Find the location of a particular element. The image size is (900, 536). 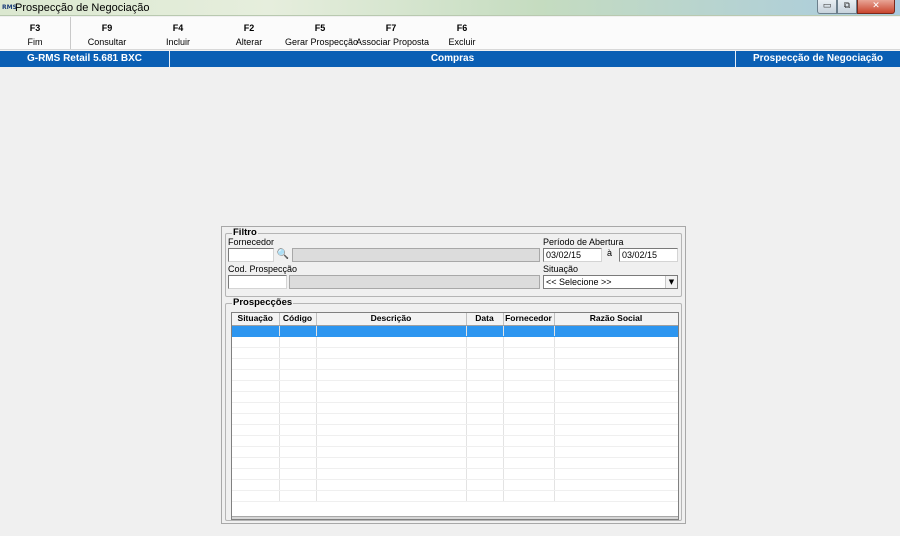

column-header-razao-social: Razão Social is located at coordinates (616, 319).